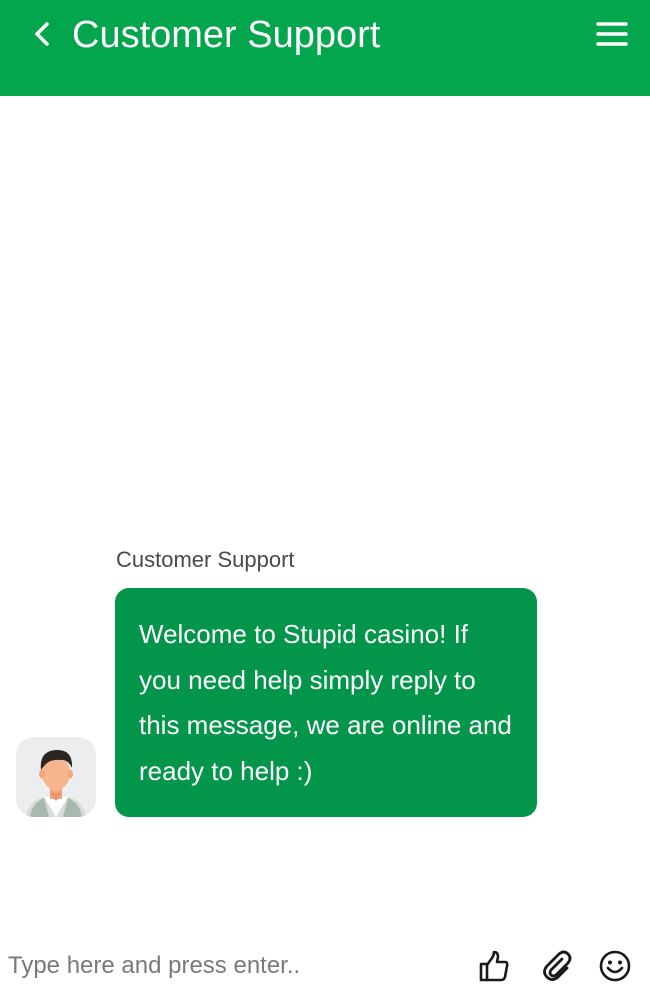 The width and height of the screenshot is (650, 998). I want to click on message-composer, so click(325, 968).